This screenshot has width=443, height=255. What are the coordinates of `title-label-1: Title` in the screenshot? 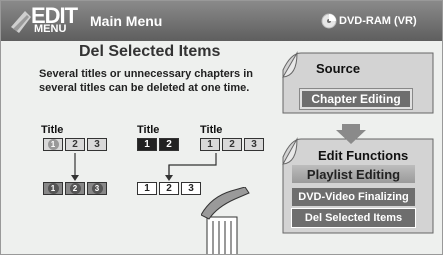 It's located at (52, 130).